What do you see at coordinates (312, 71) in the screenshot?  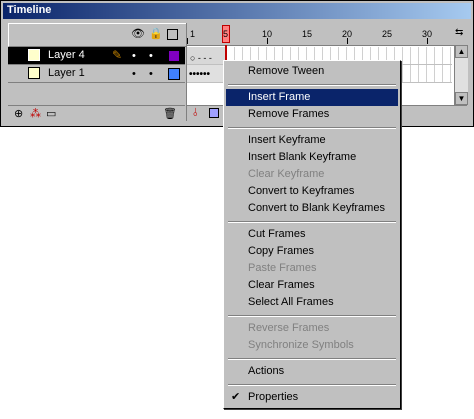 I see `menu-item-remove-tween: Remove Tween` at bounding box center [312, 71].